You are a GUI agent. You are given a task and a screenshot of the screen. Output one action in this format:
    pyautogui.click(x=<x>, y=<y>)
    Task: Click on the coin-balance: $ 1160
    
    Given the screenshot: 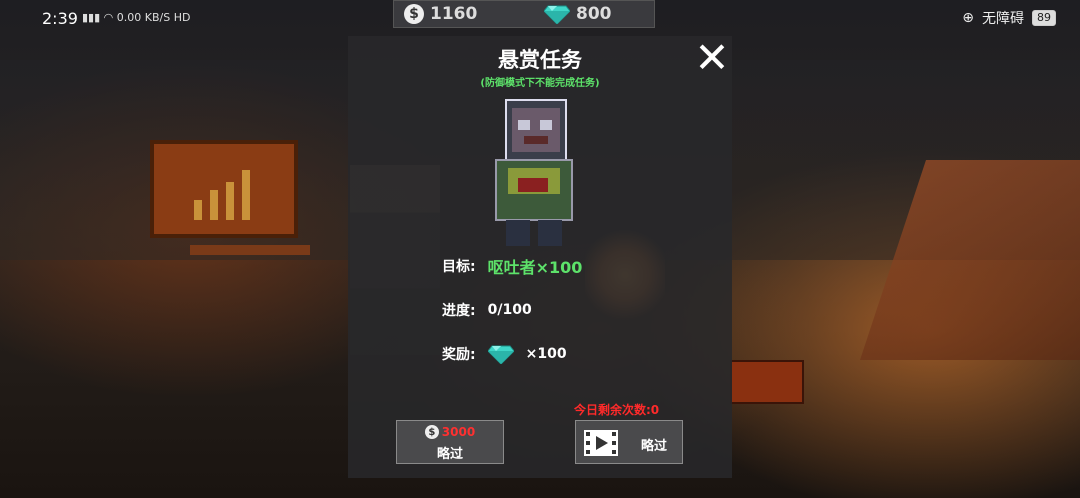 What is the action you would take?
    pyautogui.click(x=440, y=14)
    